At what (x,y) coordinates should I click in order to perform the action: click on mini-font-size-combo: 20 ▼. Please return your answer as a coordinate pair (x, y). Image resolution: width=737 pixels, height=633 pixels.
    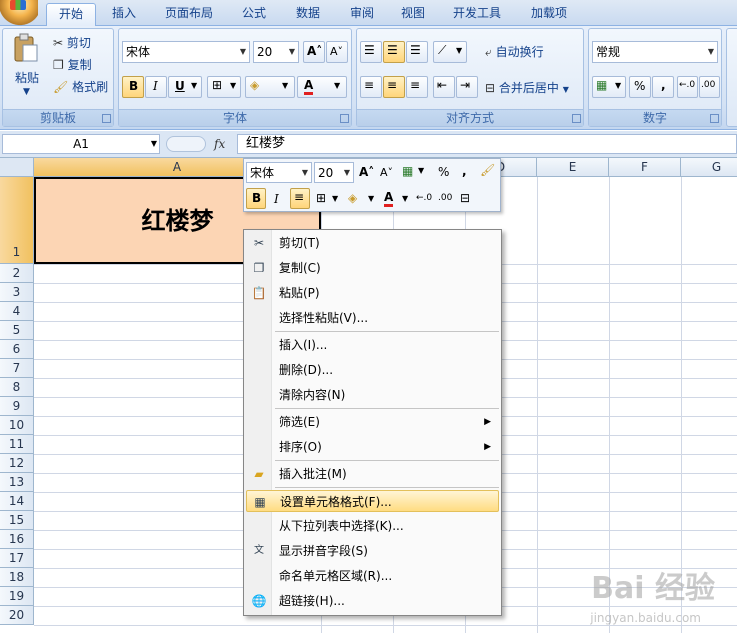
    Looking at the image, I should click on (334, 172).